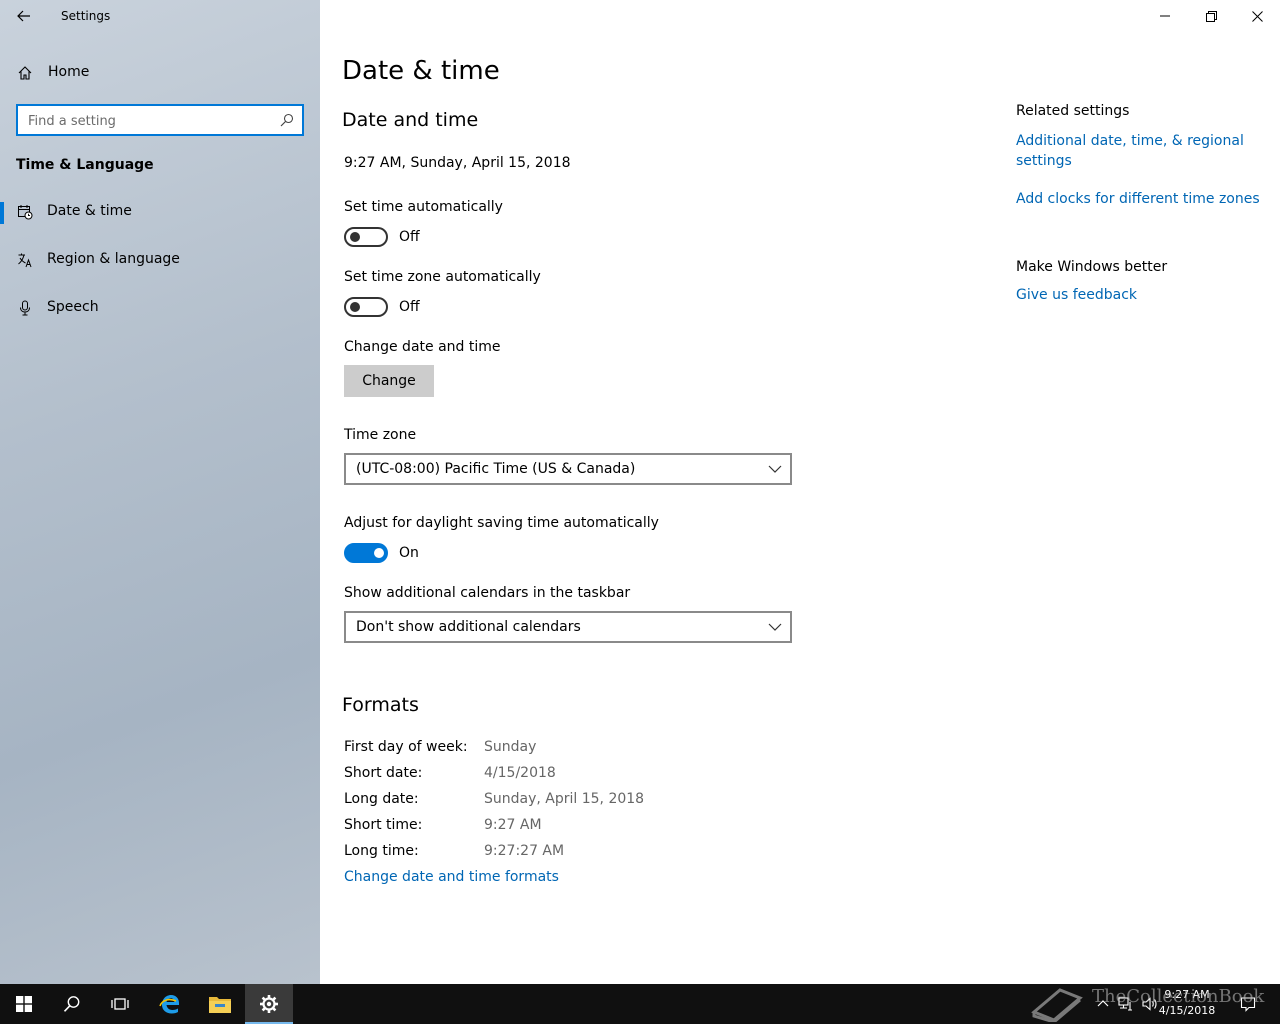 This screenshot has height=1024, width=1280. What do you see at coordinates (148, 121) in the screenshot?
I see `search-input` at bounding box center [148, 121].